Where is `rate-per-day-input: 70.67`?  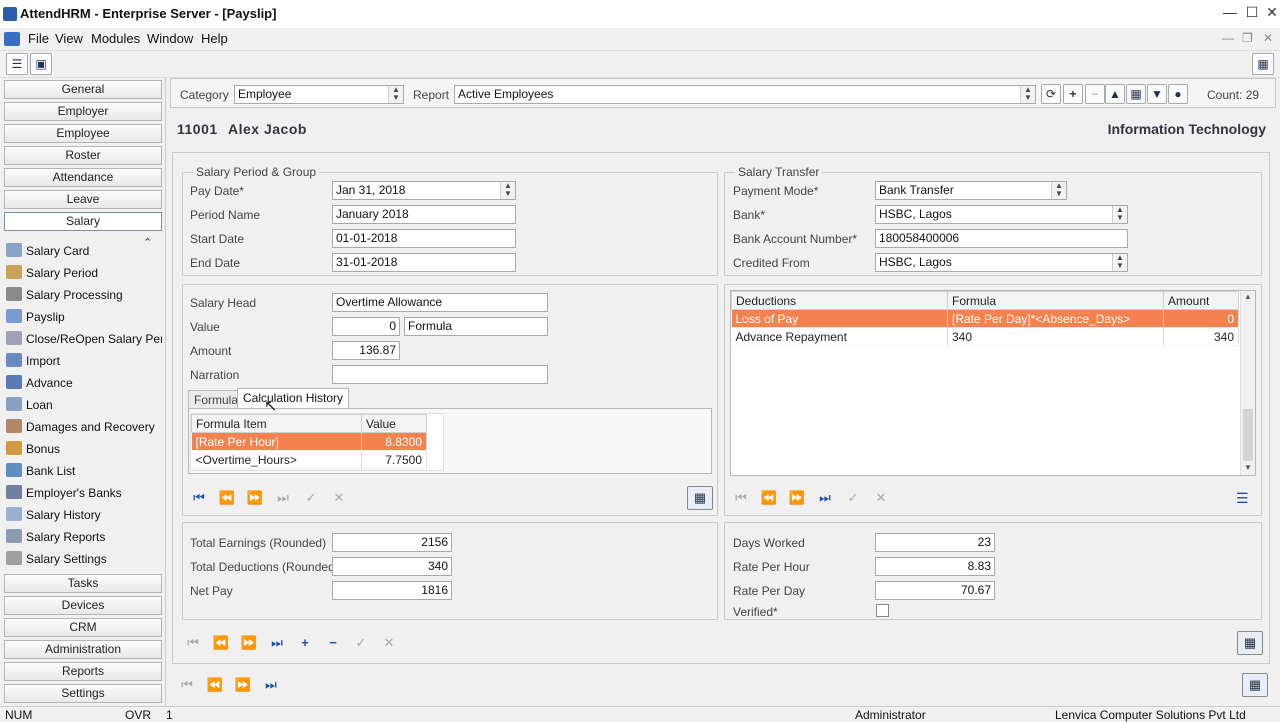
rate-per-day-input: 70.67 is located at coordinates (935, 590).